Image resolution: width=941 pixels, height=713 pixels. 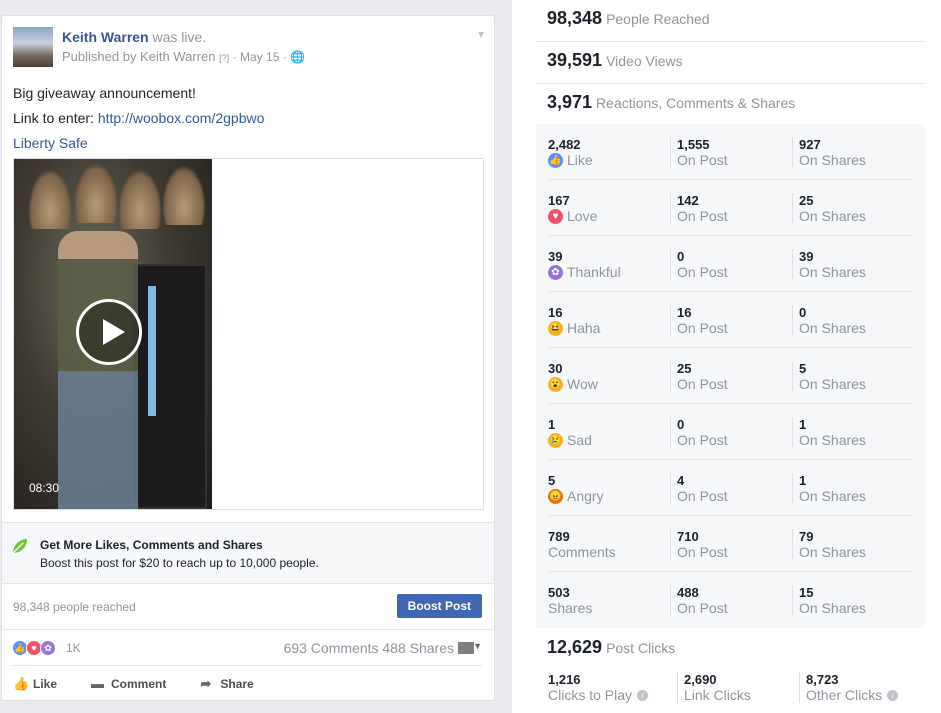 I want to click on post-text-line2: Link to enter: http://woobox.com/2gpbwo, so click(x=139, y=118).